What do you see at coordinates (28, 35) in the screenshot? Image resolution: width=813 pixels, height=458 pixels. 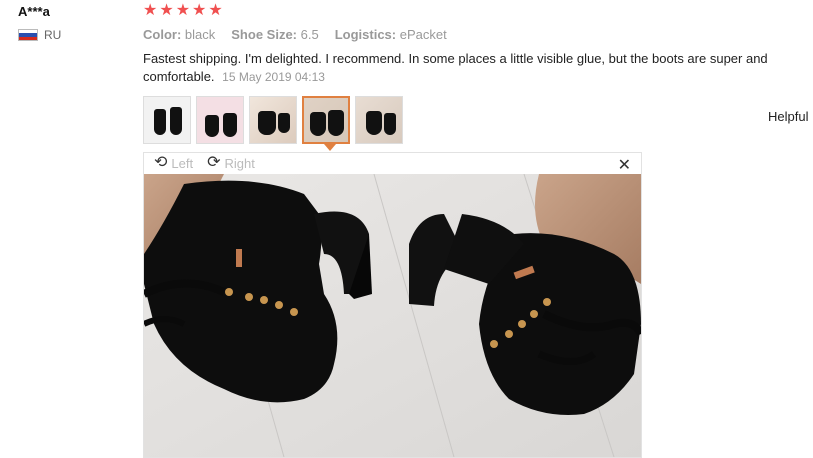 I see `russia-flag-icon` at bounding box center [28, 35].